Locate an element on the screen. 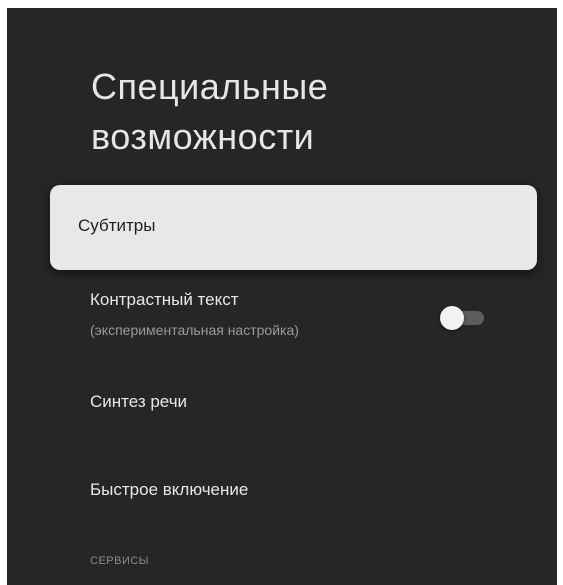 The image size is (563, 585). toggle-thumb is located at coordinates (452, 318).